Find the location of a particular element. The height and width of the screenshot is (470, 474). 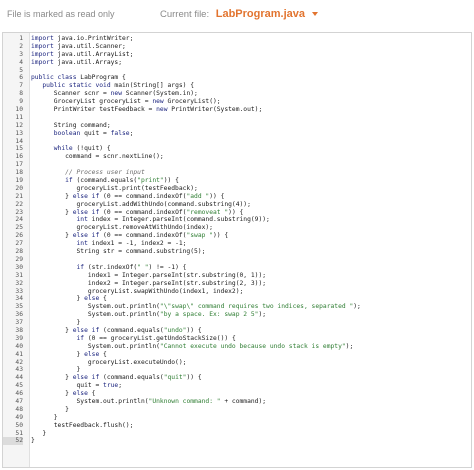

code-text: Scanner scnr = new Scanner(System.in); is located at coordinates (114, 94).